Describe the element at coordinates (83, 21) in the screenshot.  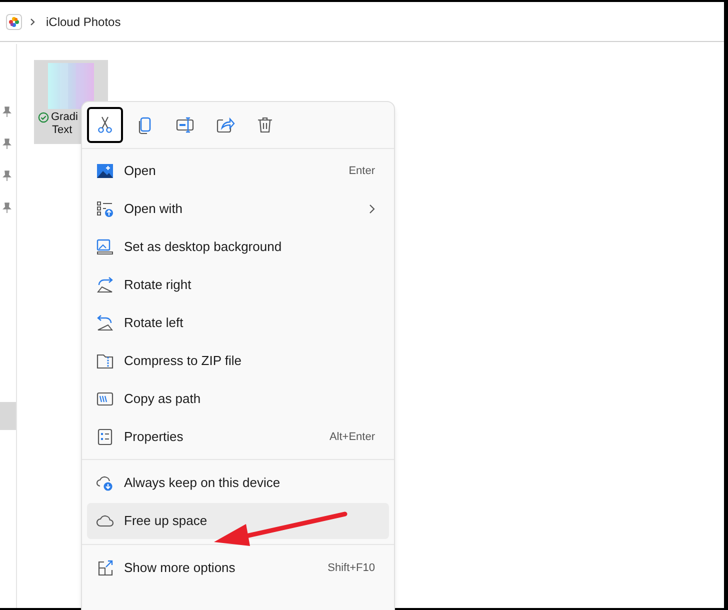
I see `breadcrumb: iCloud Photos` at that location.